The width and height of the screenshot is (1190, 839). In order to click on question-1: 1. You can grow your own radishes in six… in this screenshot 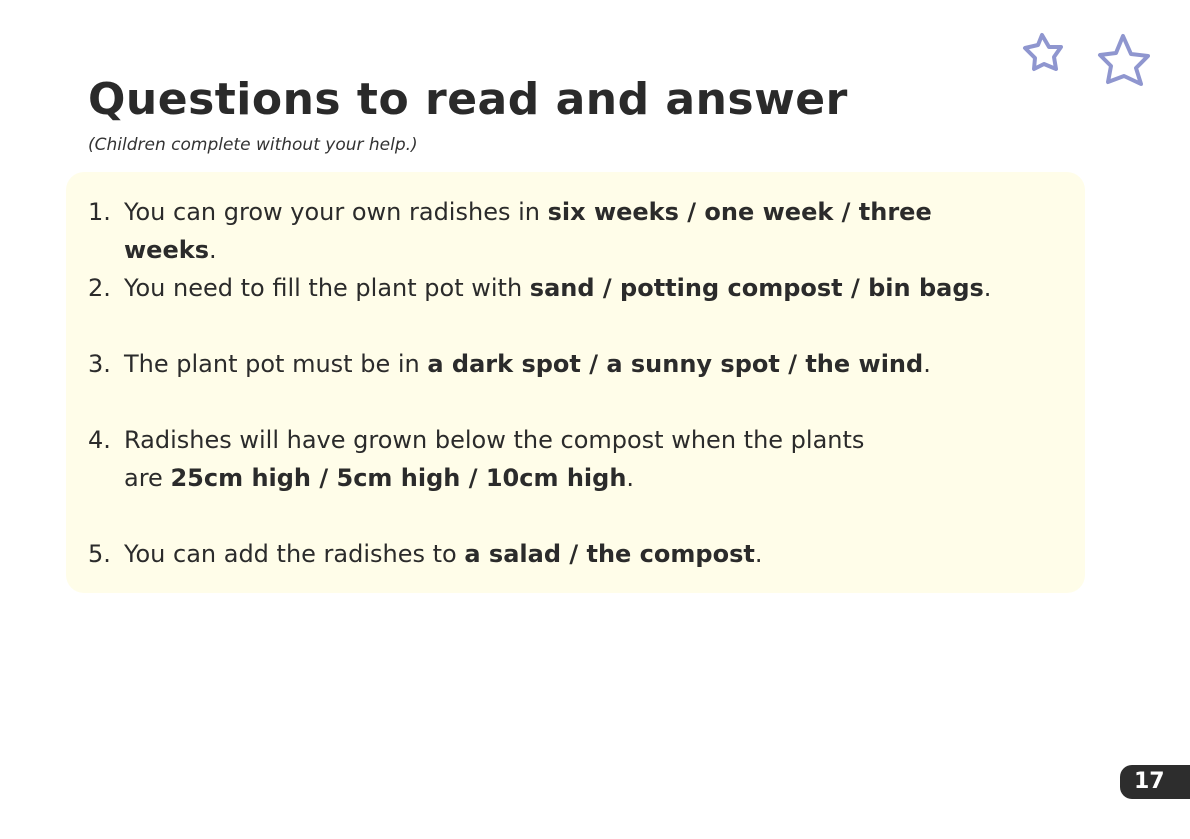, I will do `click(556, 231)`.